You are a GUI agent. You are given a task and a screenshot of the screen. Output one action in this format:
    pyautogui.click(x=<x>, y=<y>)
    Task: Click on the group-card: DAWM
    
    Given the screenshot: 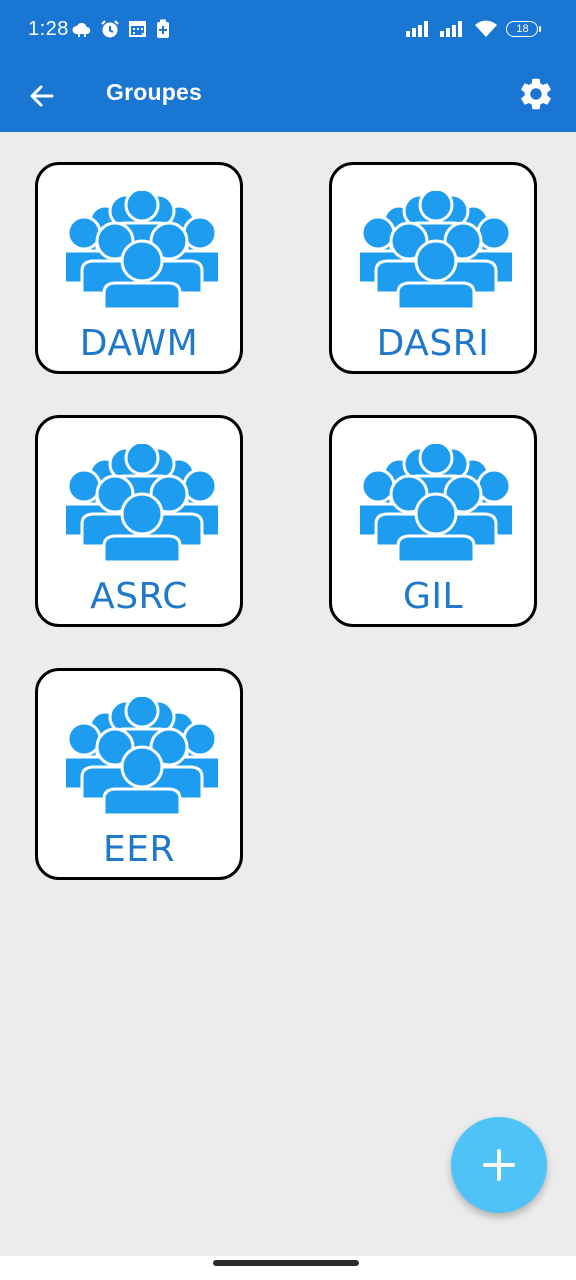 What is the action you would take?
    pyautogui.click(x=139, y=268)
    